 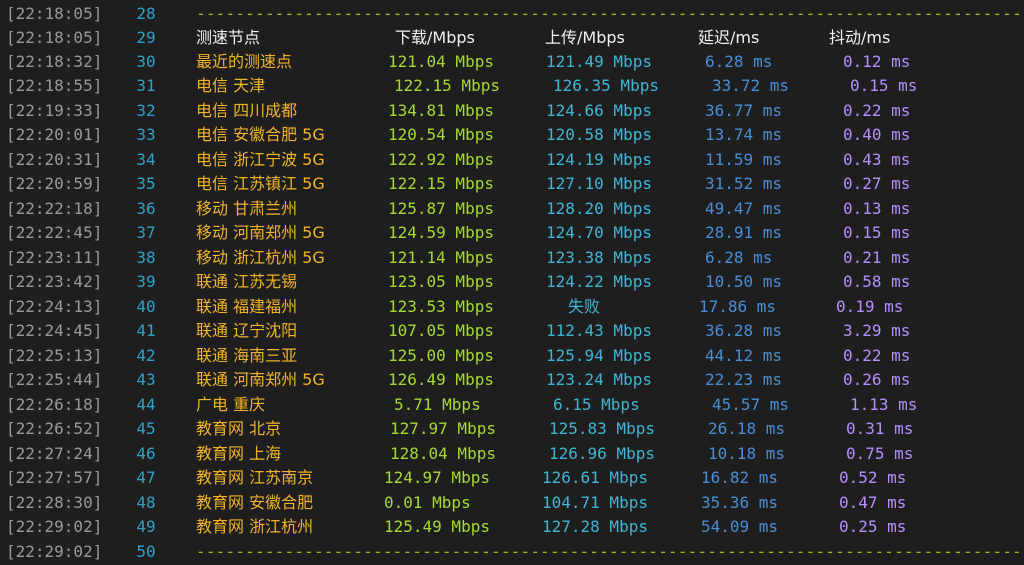 What do you see at coordinates (231, 404) in the screenshot?
I see `node-name: 广电 重庆` at bounding box center [231, 404].